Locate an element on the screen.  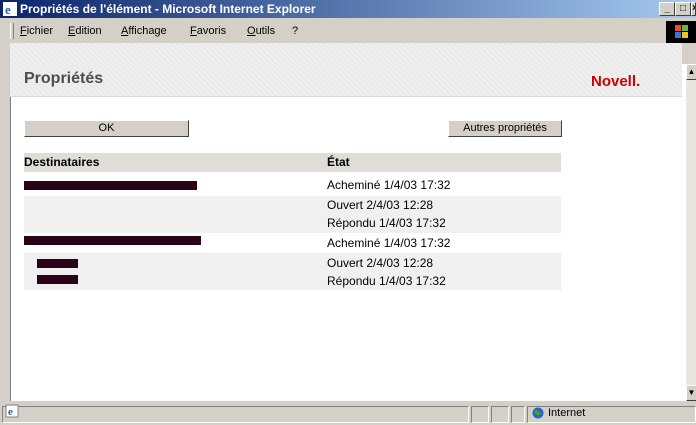
maximize-button: □ is located at coordinates (683, 9).